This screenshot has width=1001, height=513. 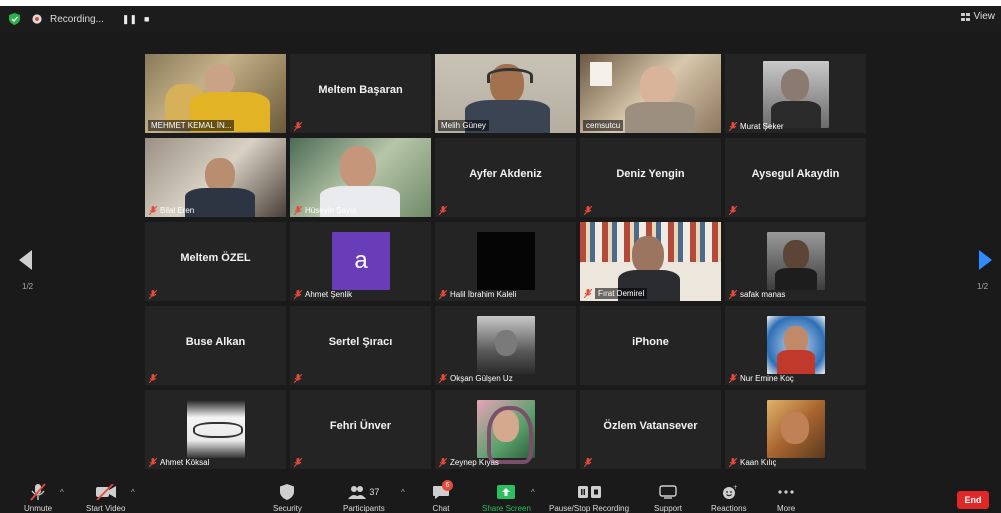 What do you see at coordinates (985, 260) in the screenshot?
I see `next-page-arrow-icon` at bounding box center [985, 260].